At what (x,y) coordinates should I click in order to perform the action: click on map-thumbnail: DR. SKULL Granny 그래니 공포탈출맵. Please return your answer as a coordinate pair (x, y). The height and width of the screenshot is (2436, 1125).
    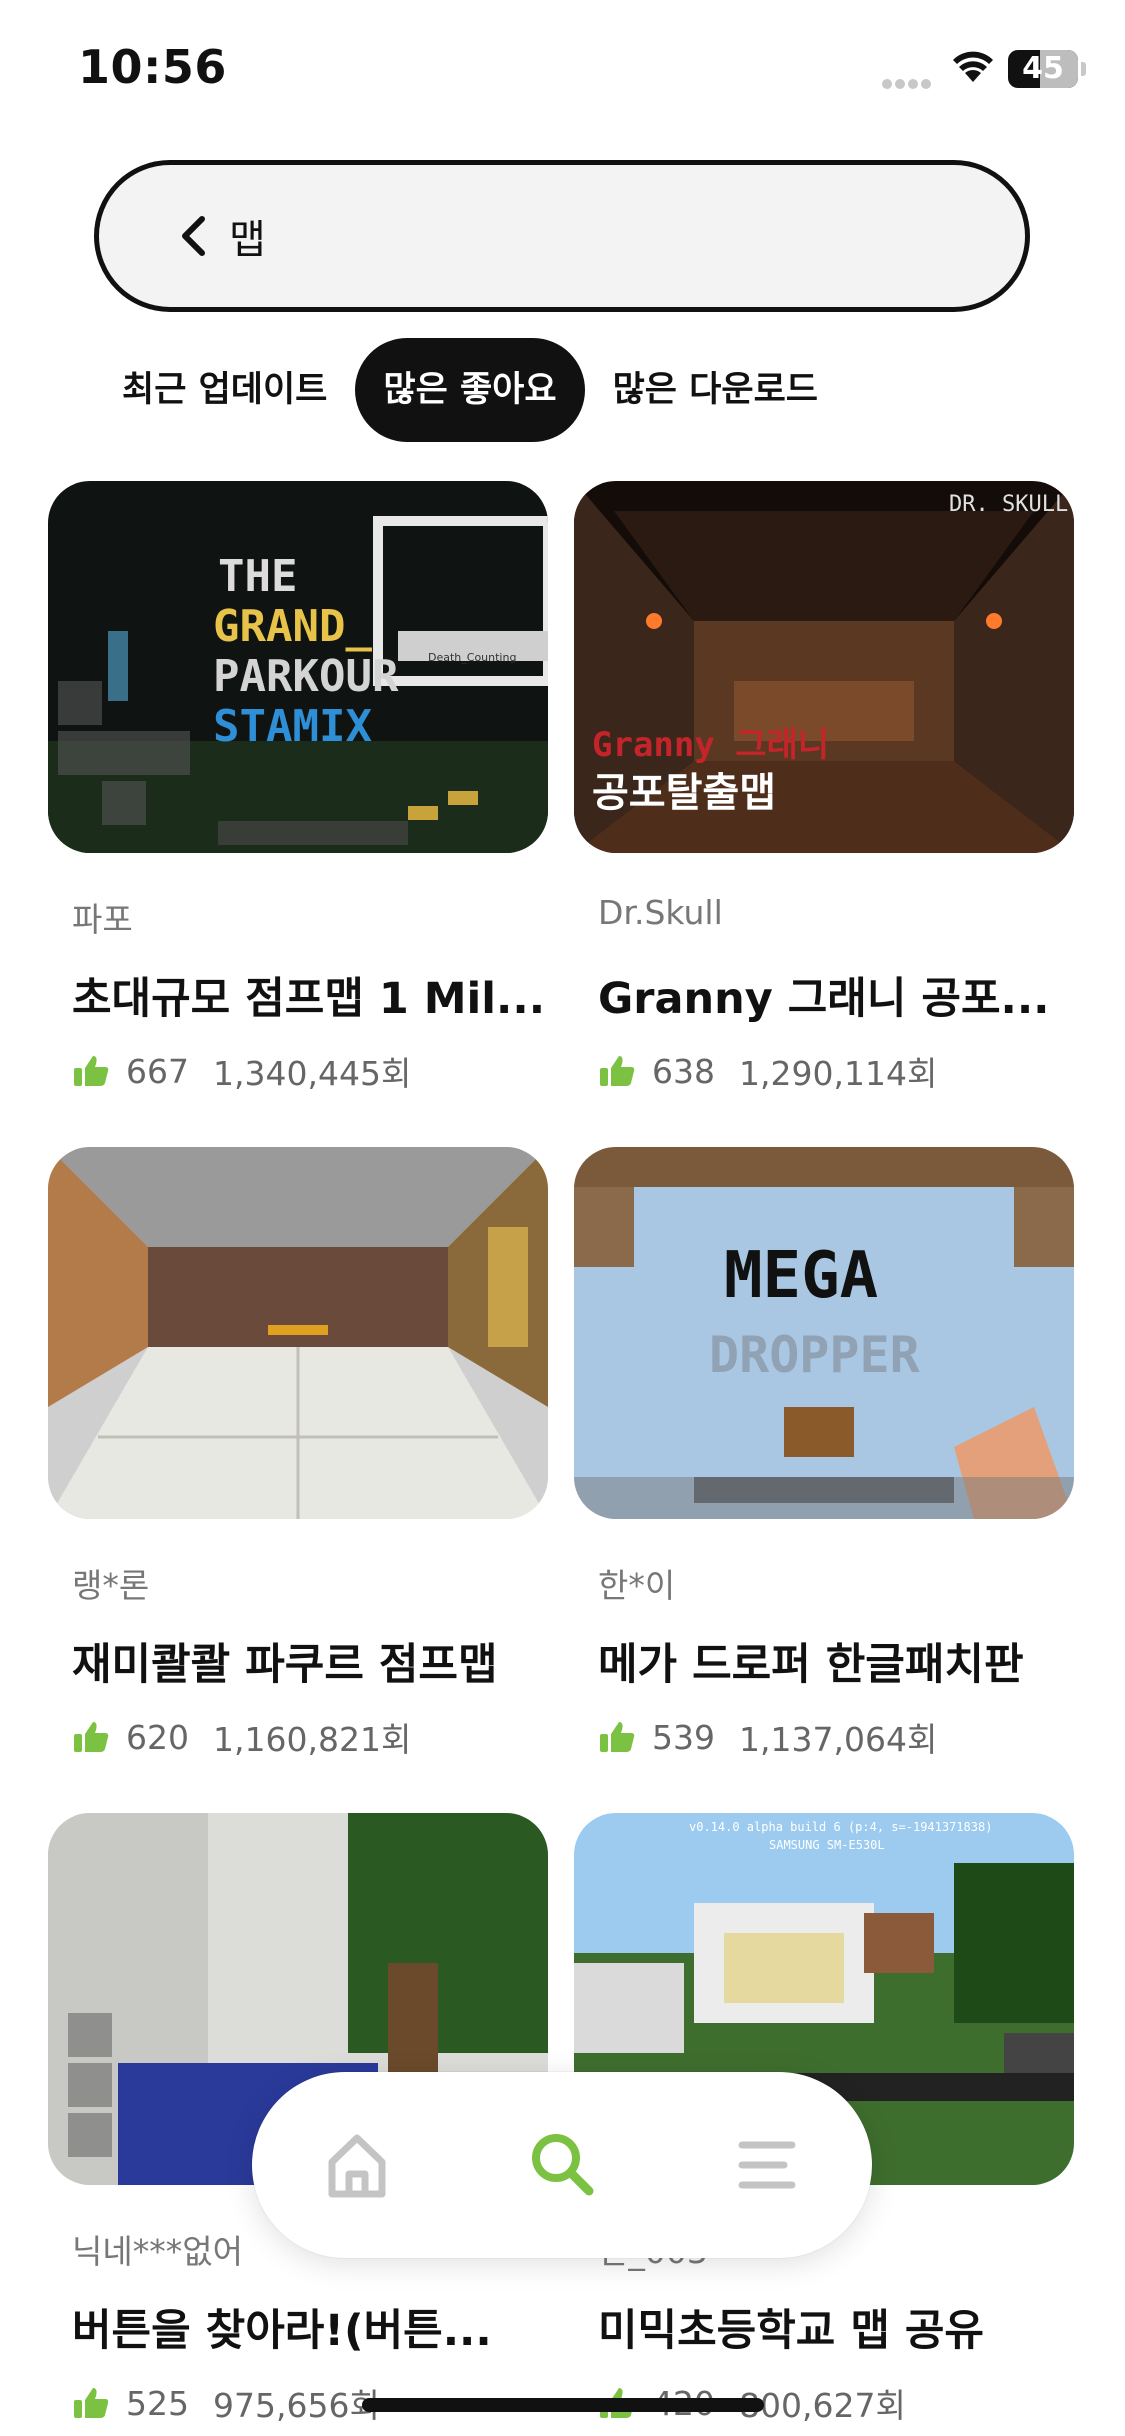
    Looking at the image, I should click on (824, 667).